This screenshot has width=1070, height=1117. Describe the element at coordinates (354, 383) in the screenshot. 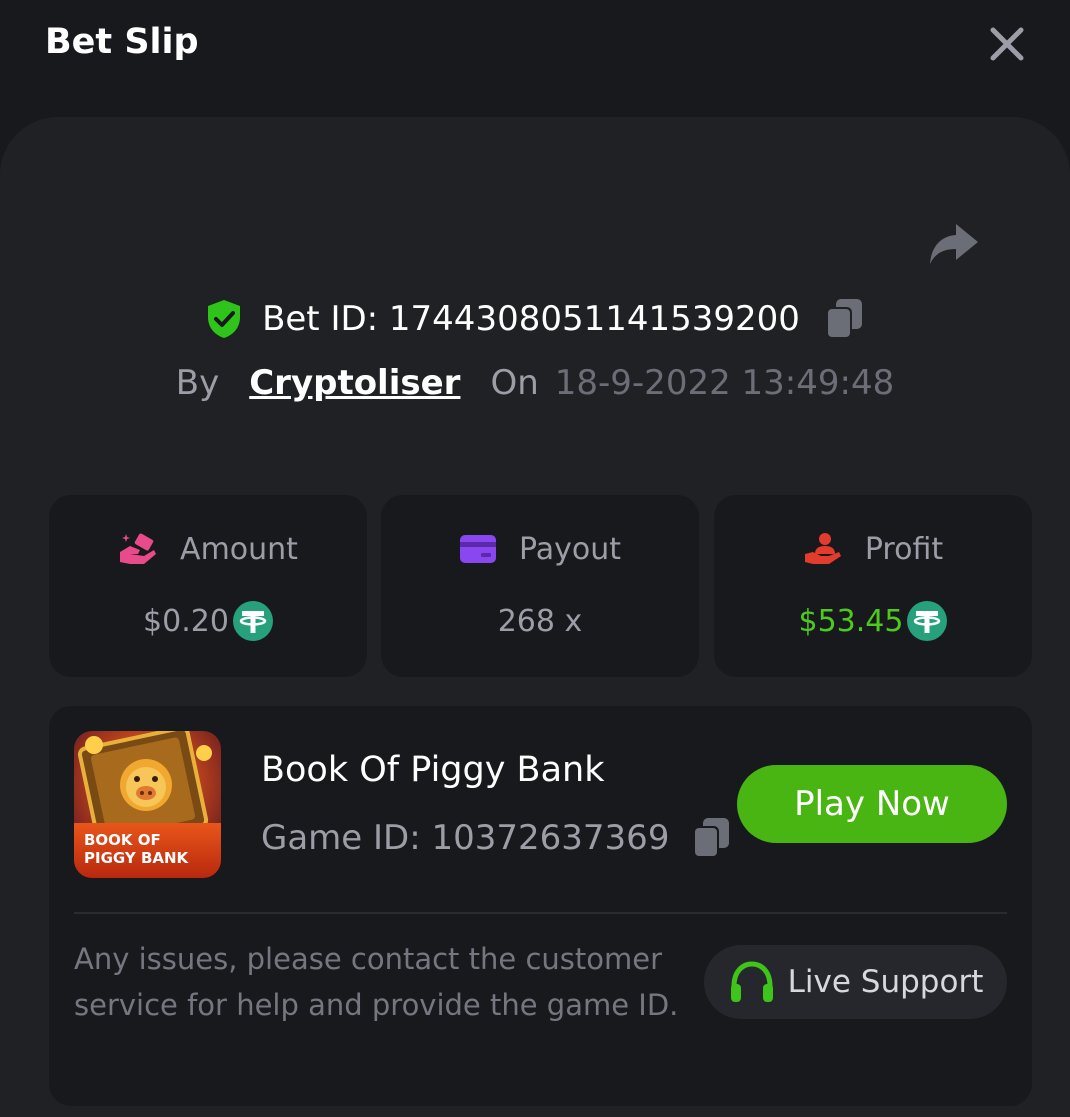

I see `user-link: Cryptoliser` at that location.